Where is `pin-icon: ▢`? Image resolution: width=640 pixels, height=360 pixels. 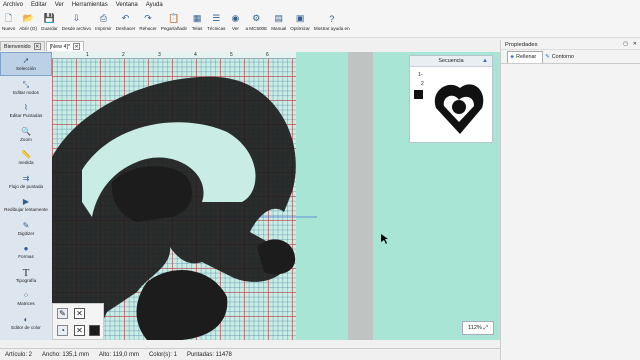
pin-icon: ▢ is located at coordinates (625, 44).